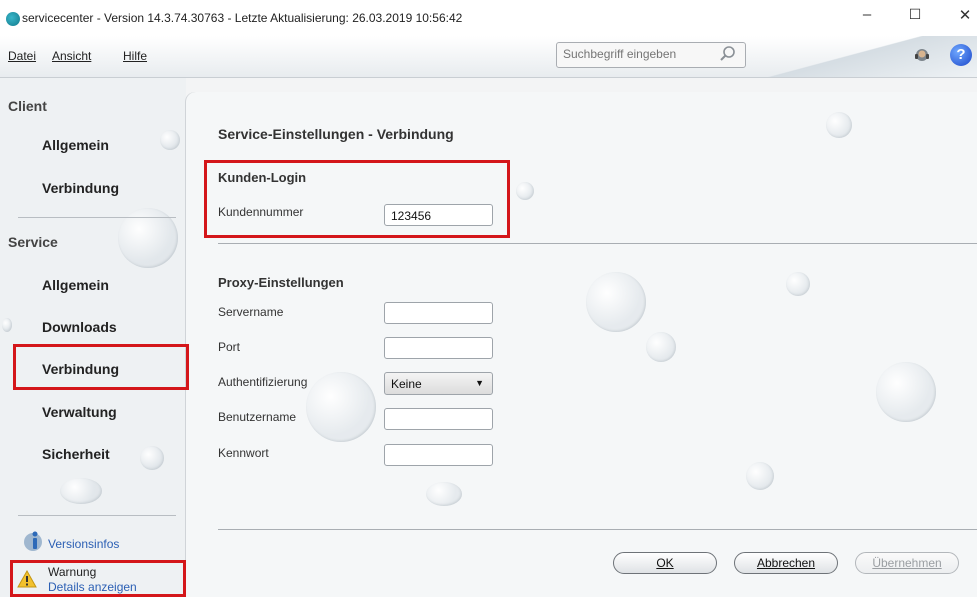 The image size is (977, 597). Describe the element at coordinates (80, 188) in the screenshot. I see `sidebar-item-client-verbindung: Verbindung` at that location.